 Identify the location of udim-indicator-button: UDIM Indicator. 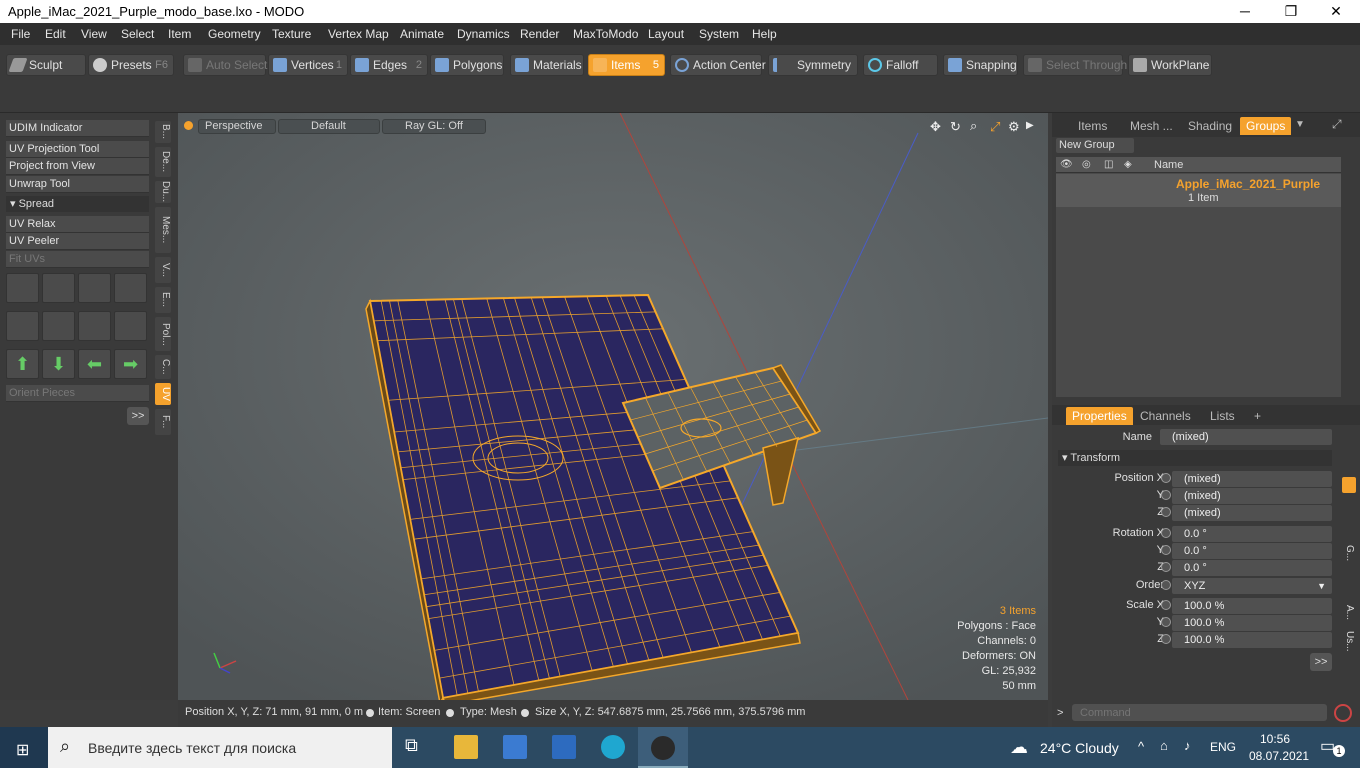
(77, 128).